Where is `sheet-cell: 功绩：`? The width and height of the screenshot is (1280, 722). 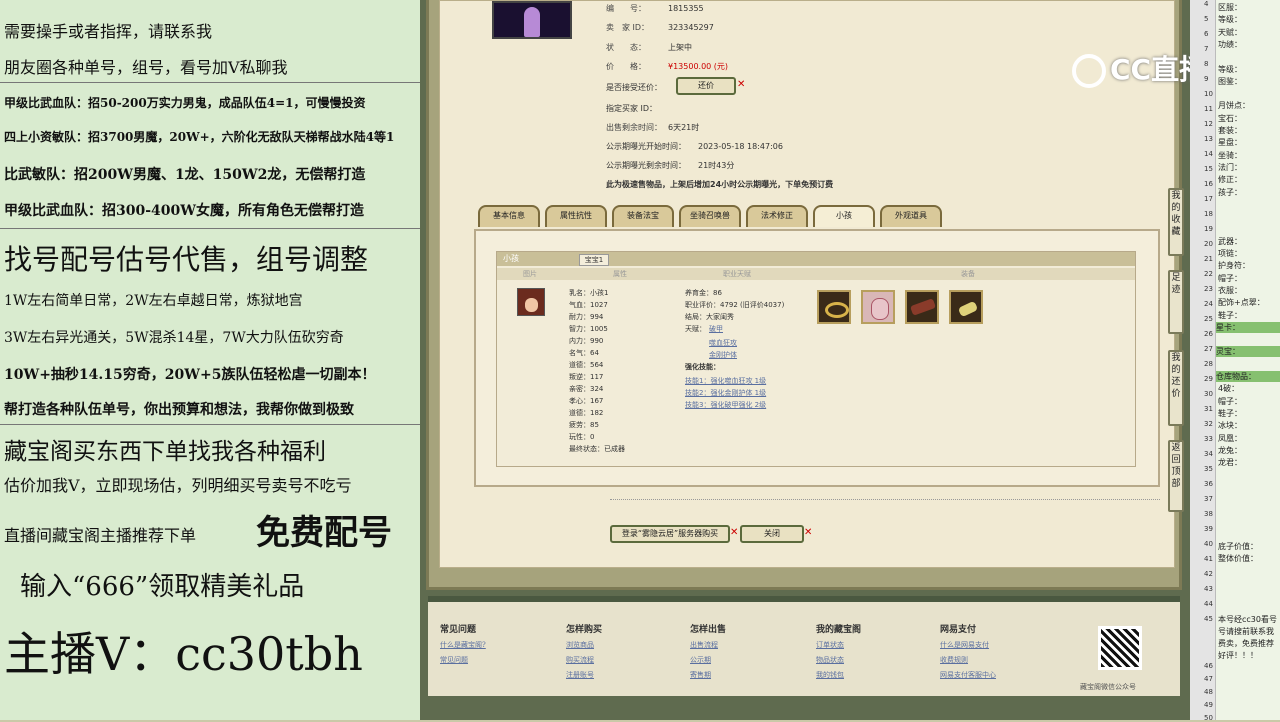 sheet-cell: 功绩： is located at coordinates (1230, 44).